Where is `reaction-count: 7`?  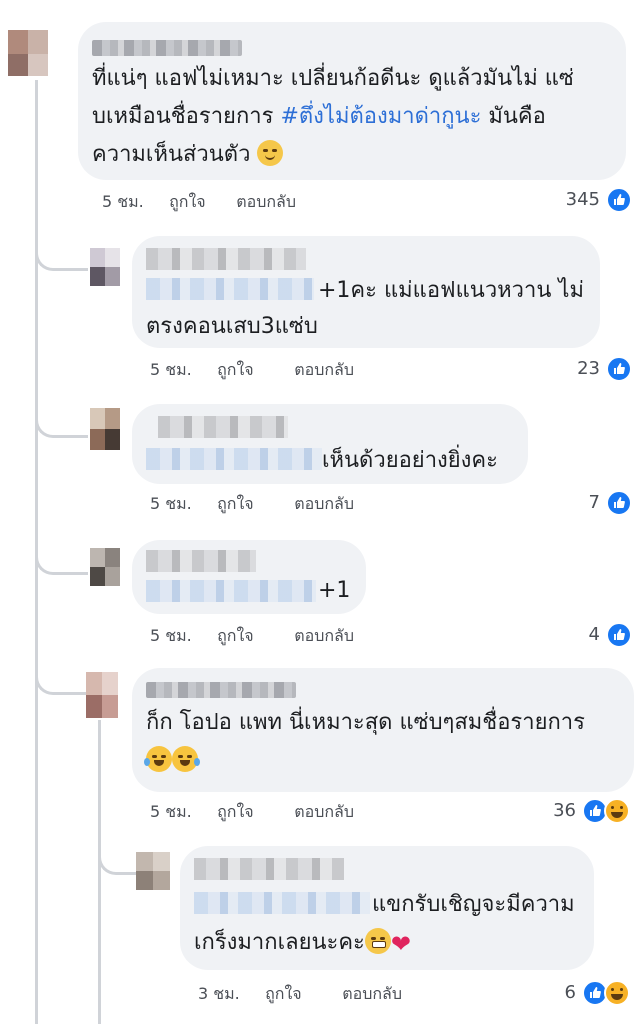
reaction-count: 7 is located at coordinates (594, 502).